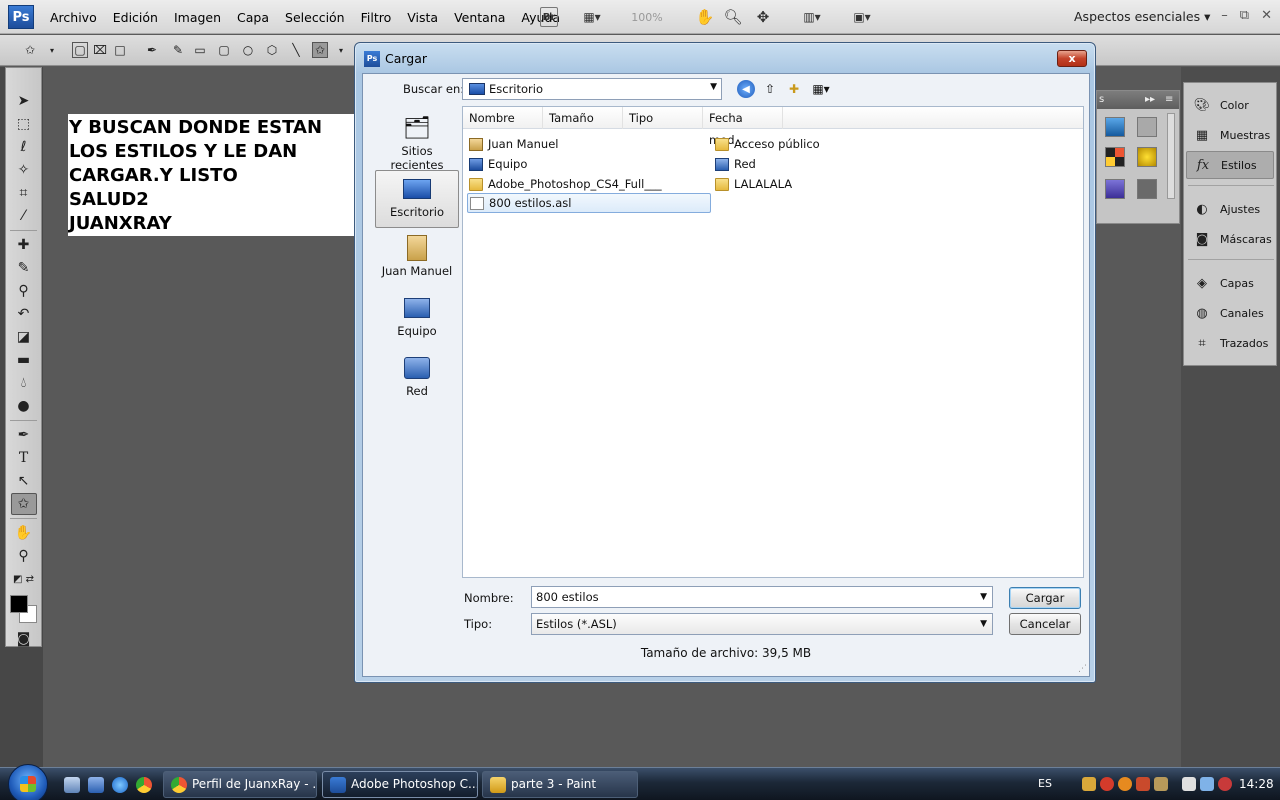 The width and height of the screenshot is (1280, 800). I want to click on tray-device-icon, so click(1189, 784).